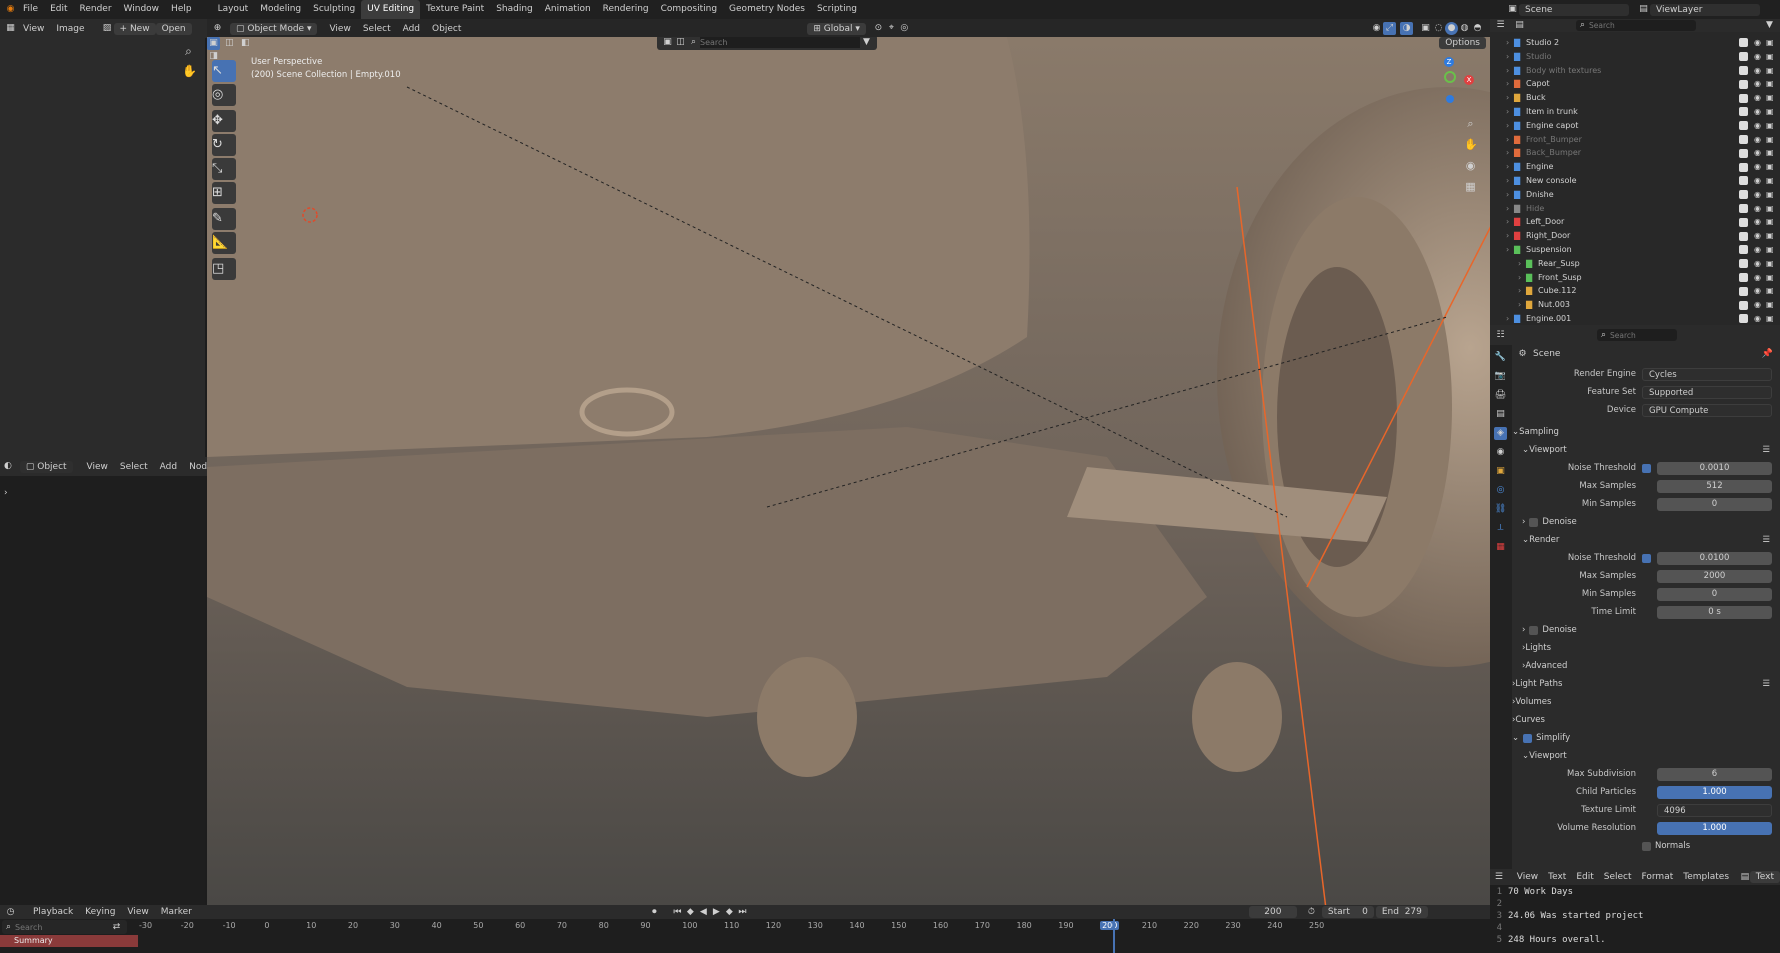 The width and height of the screenshot is (1780, 953). Describe the element at coordinates (1450, 99) in the screenshot. I see `gizmo-neg-z` at that location.